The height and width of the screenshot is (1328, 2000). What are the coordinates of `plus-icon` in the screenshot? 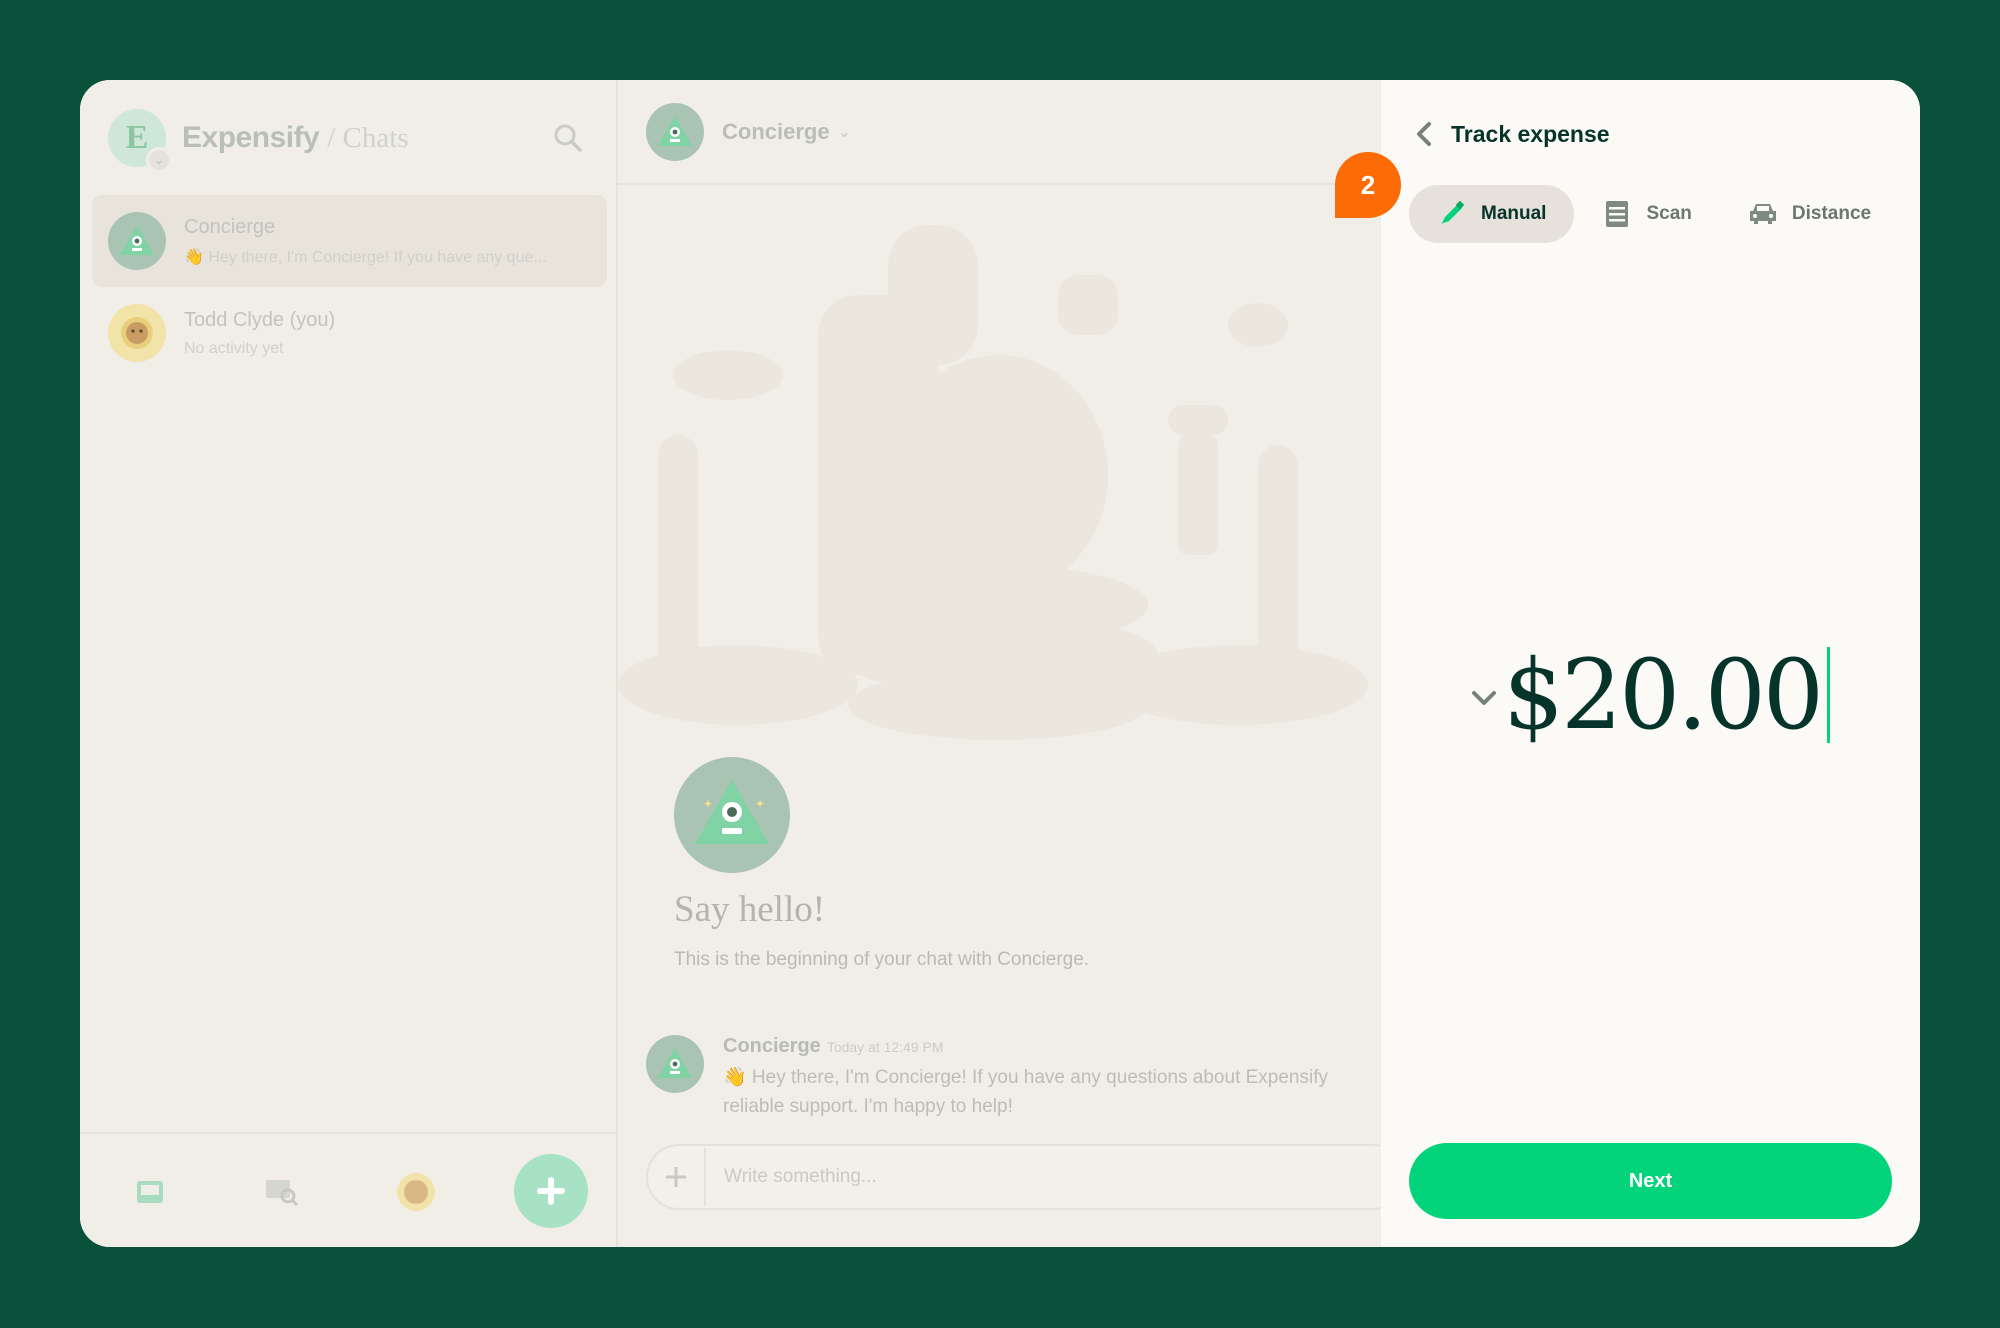 It's located at (551, 1191).